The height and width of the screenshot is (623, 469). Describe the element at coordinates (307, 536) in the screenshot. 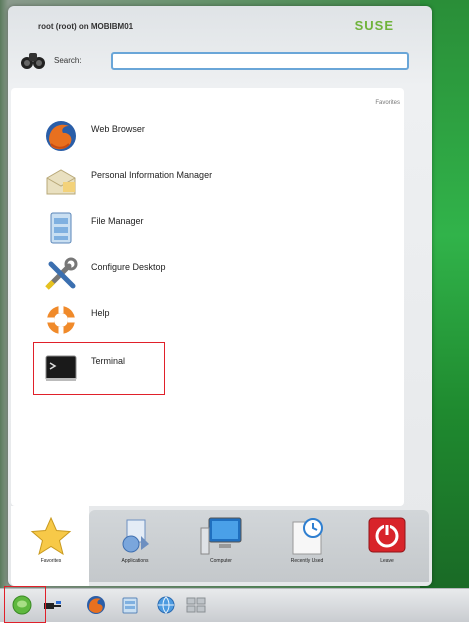

I see `recent-icon` at that location.